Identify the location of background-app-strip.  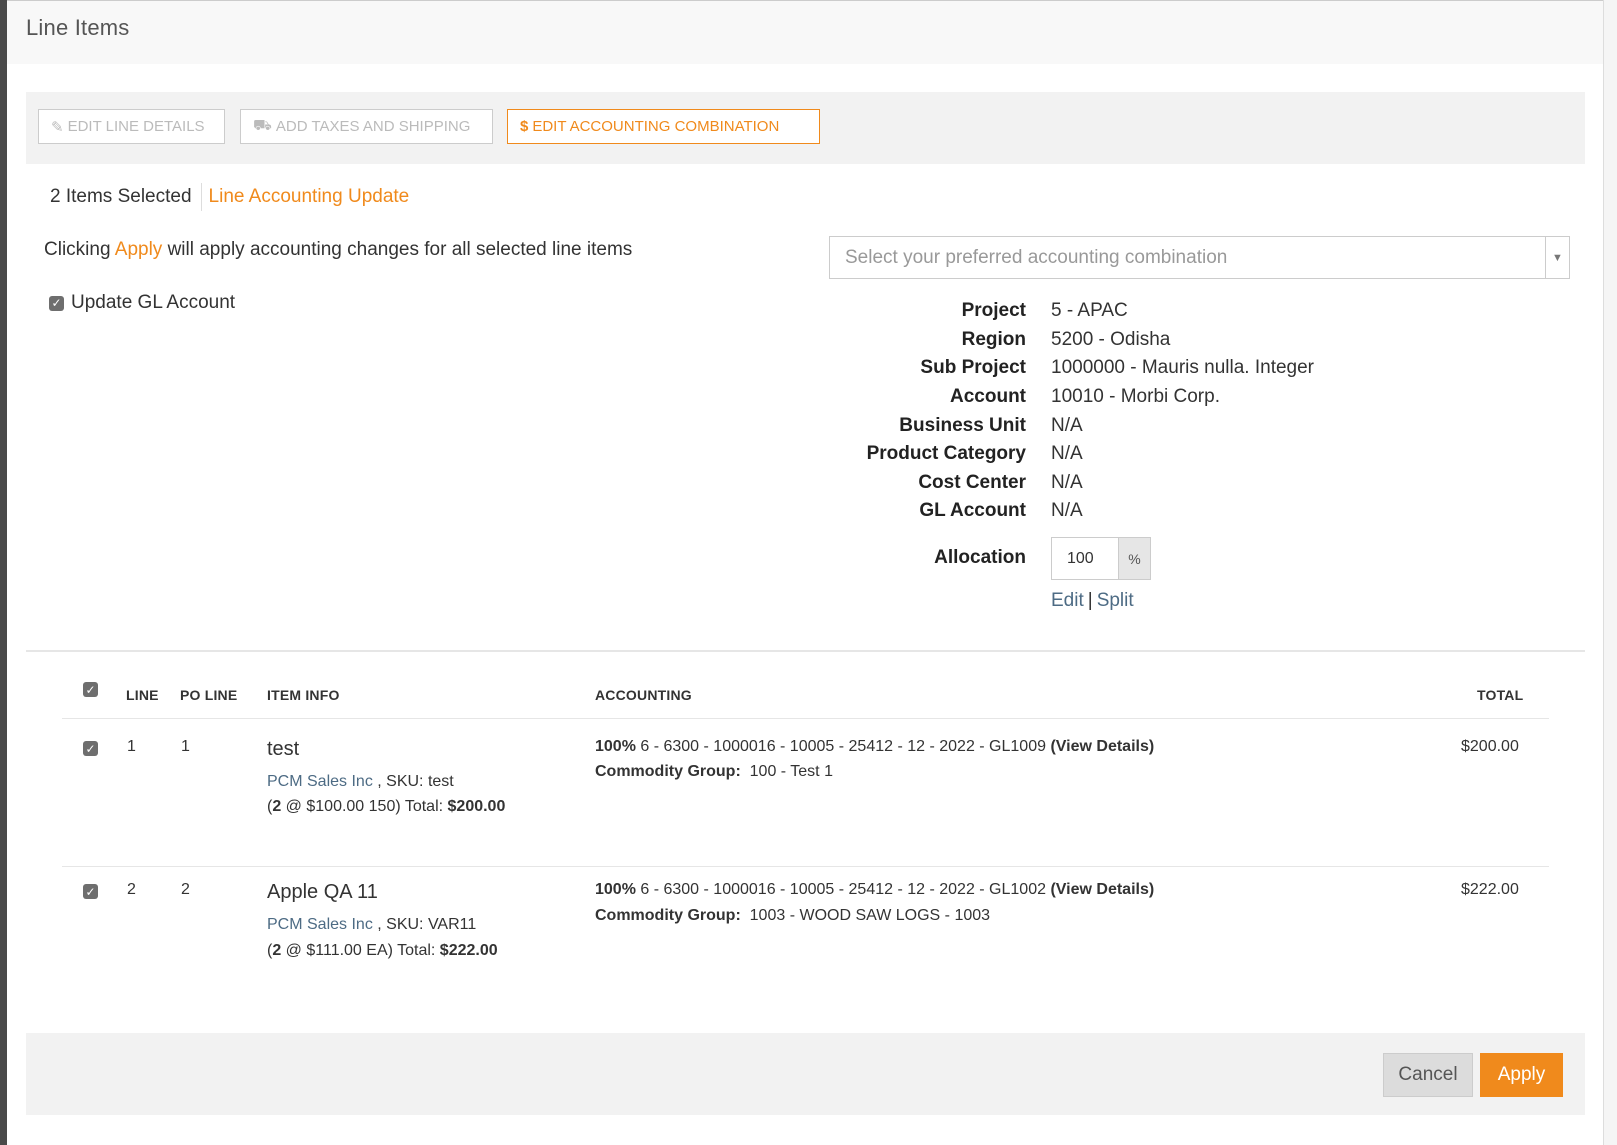
(3, 572).